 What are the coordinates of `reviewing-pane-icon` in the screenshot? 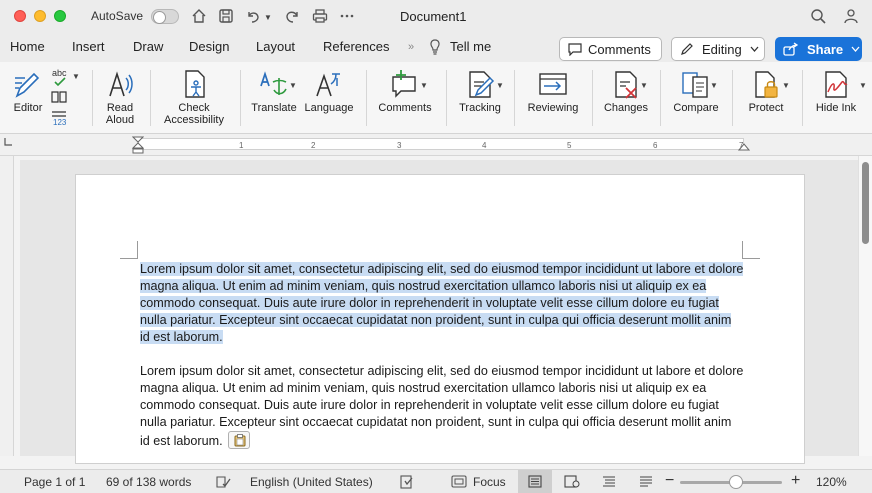 It's located at (553, 84).